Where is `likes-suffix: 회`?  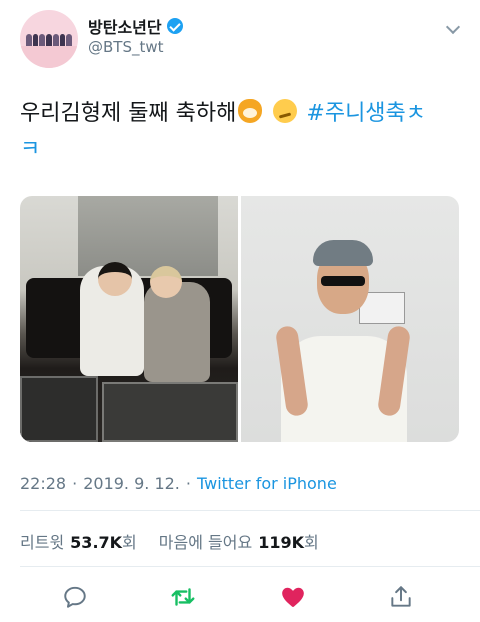 likes-suffix: 회 is located at coordinates (311, 542).